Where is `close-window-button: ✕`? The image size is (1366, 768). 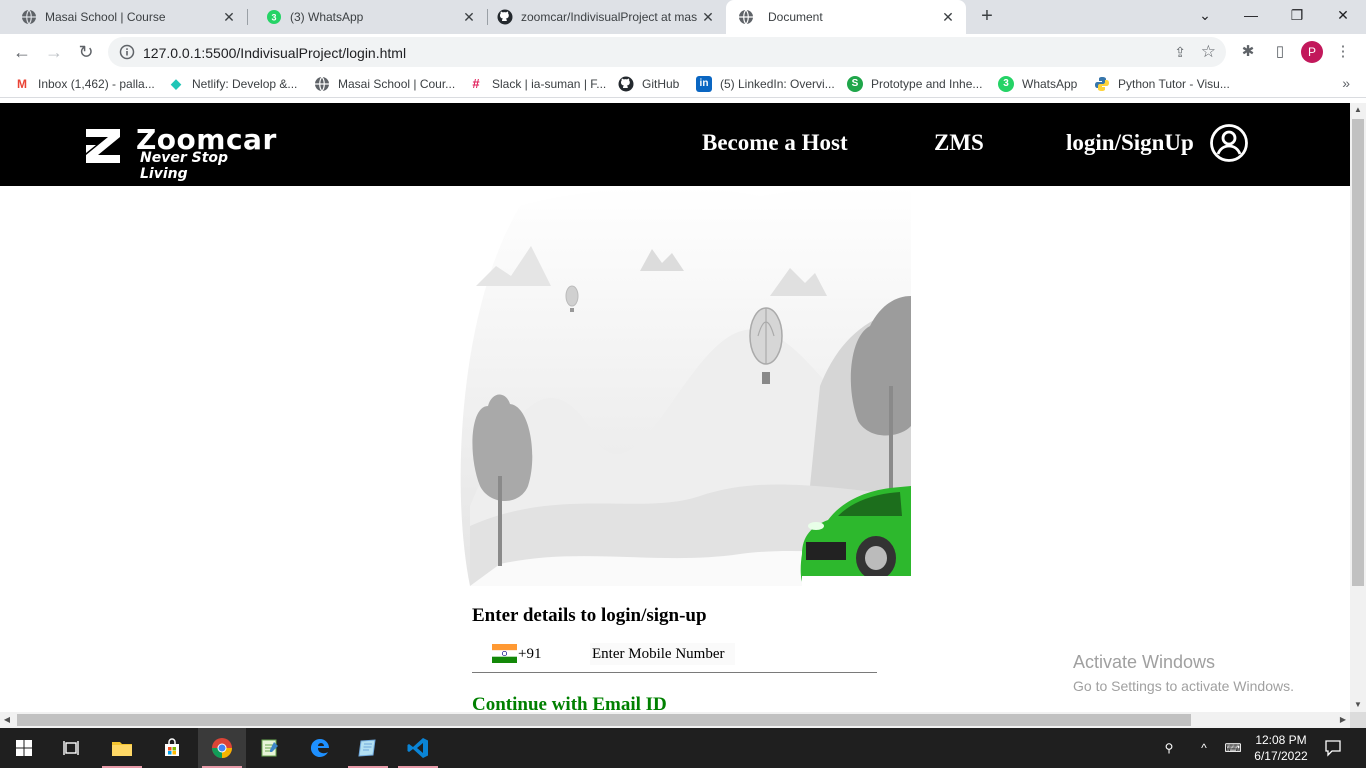
close-window-button: ✕ is located at coordinates (1343, 17).